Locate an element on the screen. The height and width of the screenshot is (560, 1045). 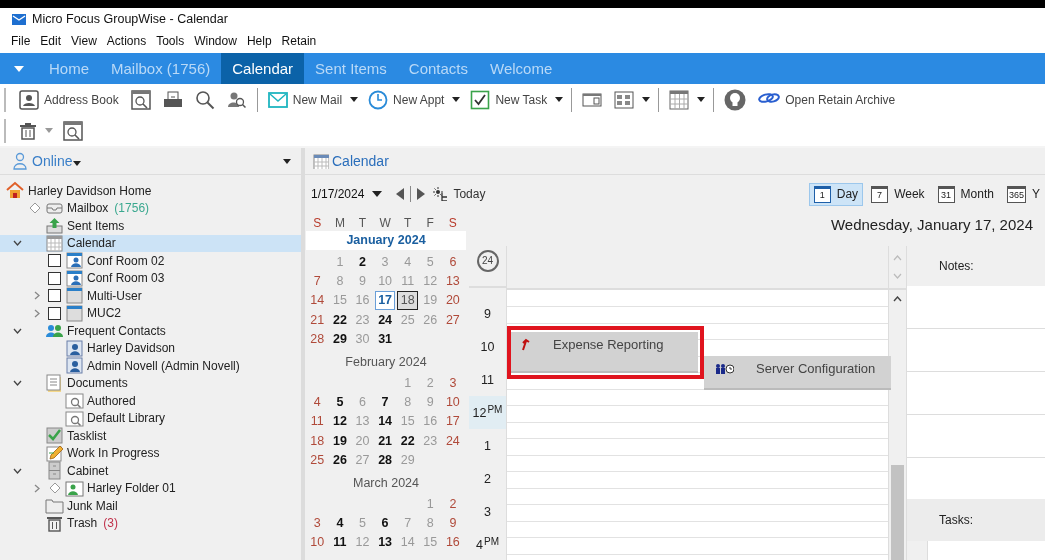
toolbar-button: Address Book is located at coordinates (69, 99).